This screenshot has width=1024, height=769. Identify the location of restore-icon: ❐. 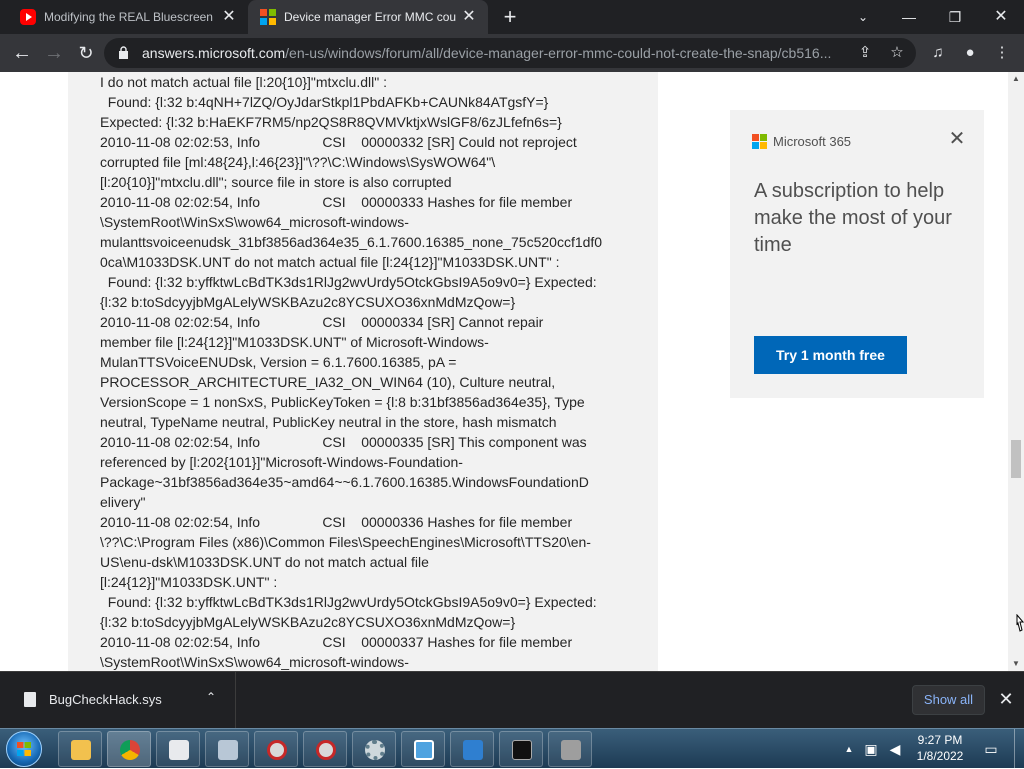
(955, 17).